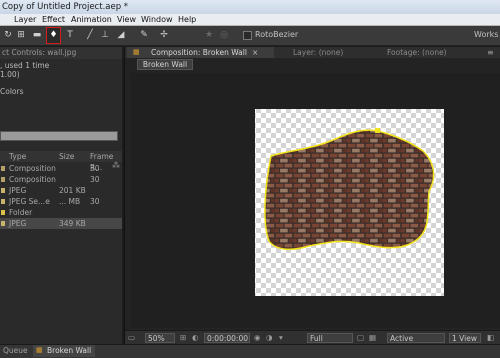 Image resolution: width=500 pixels, height=358 pixels. Describe the element at coordinates (257, 338) in the screenshot. I see `snapshot-icon: ◉` at that location.